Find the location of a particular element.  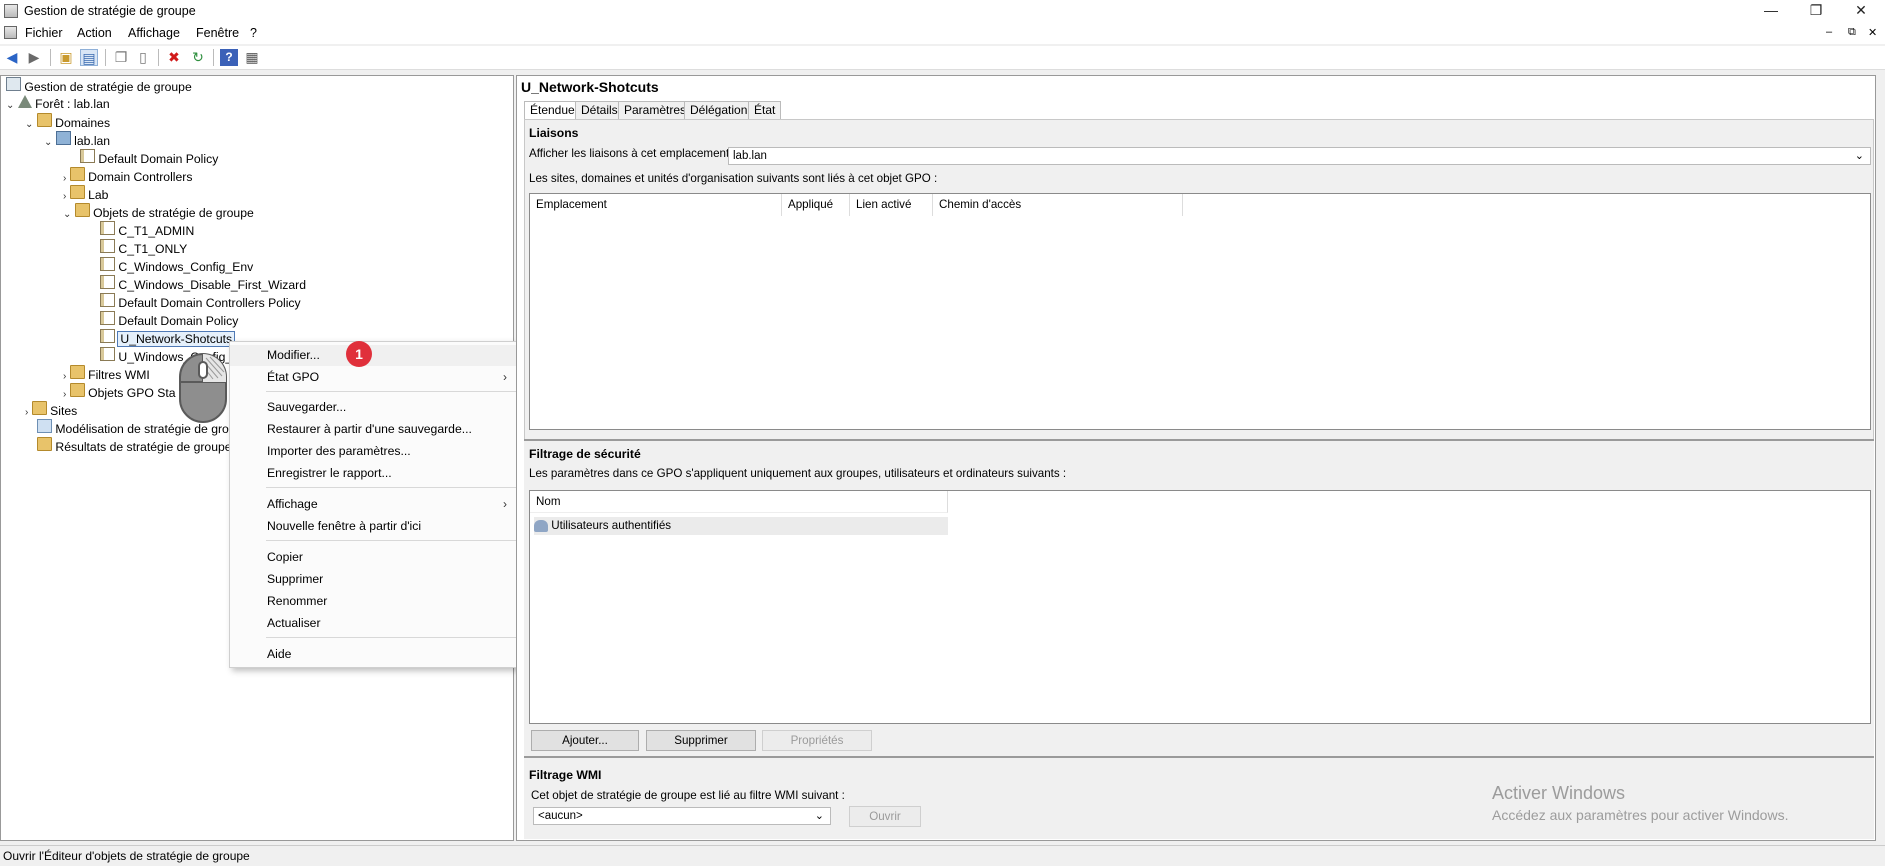

tab-details: Détails is located at coordinates (599, 110).